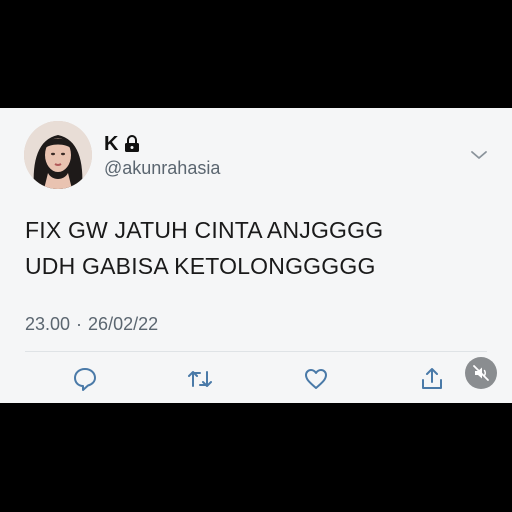 The image size is (512, 512). I want to click on heart-icon, so click(316, 379).